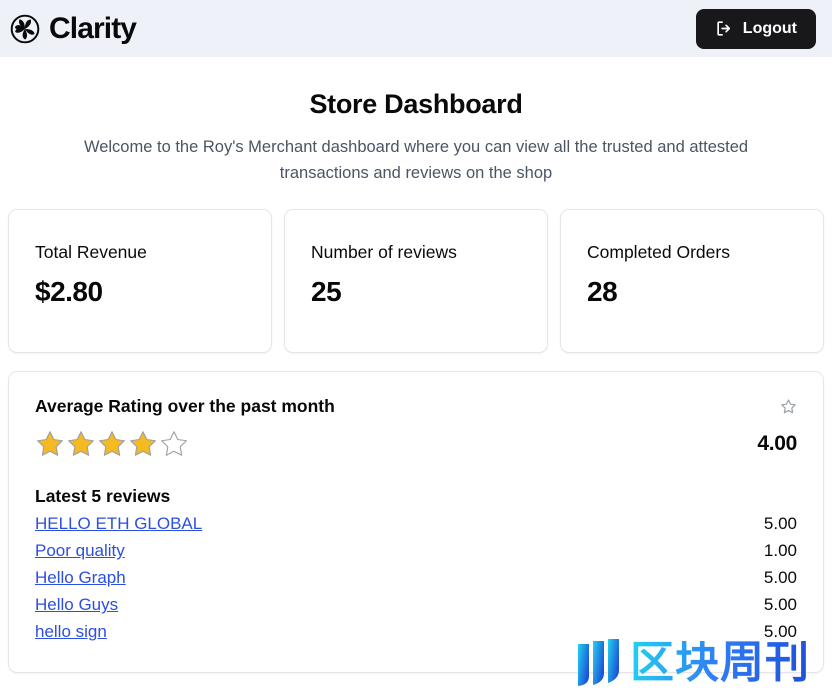  Describe the element at coordinates (788, 406) in the screenshot. I see `star-outline-icon` at that location.